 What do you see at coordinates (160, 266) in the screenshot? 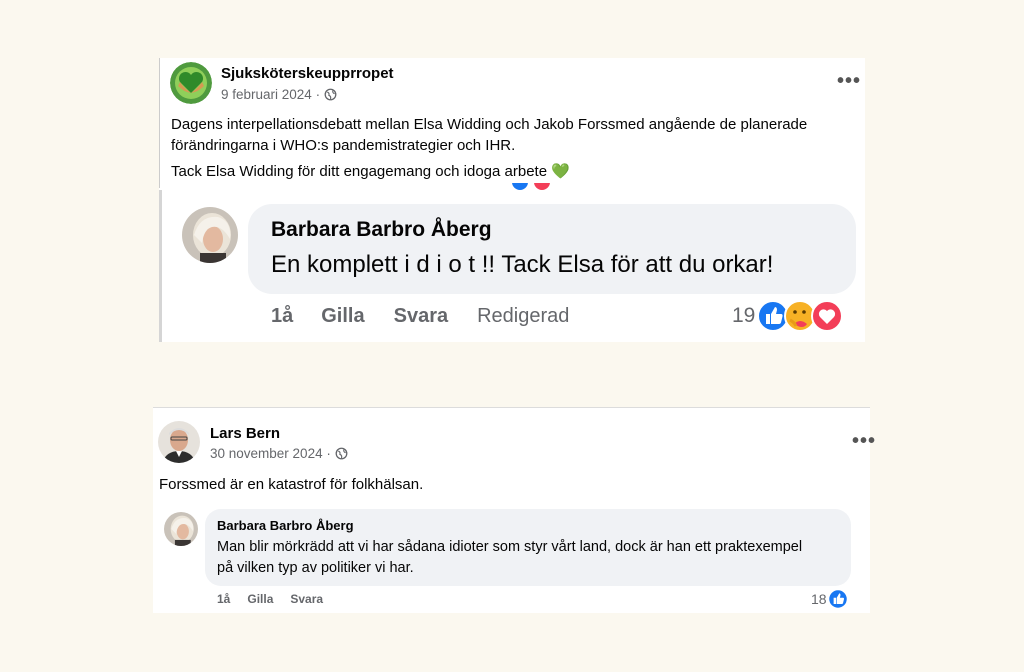
I see `comment-thread-line` at bounding box center [160, 266].